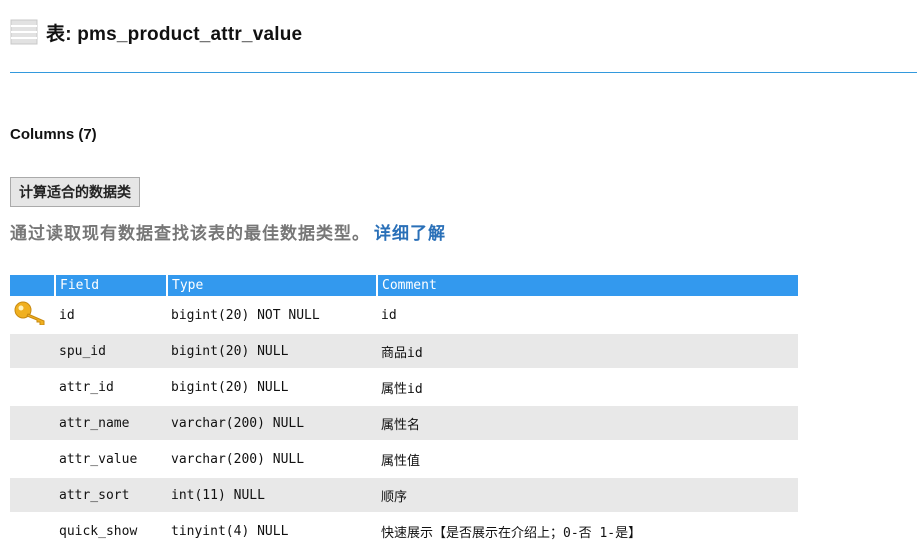 This screenshot has width=917, height=558. I want to click on type-cell: bigint(20) NOT NULL, so click(272, 314).